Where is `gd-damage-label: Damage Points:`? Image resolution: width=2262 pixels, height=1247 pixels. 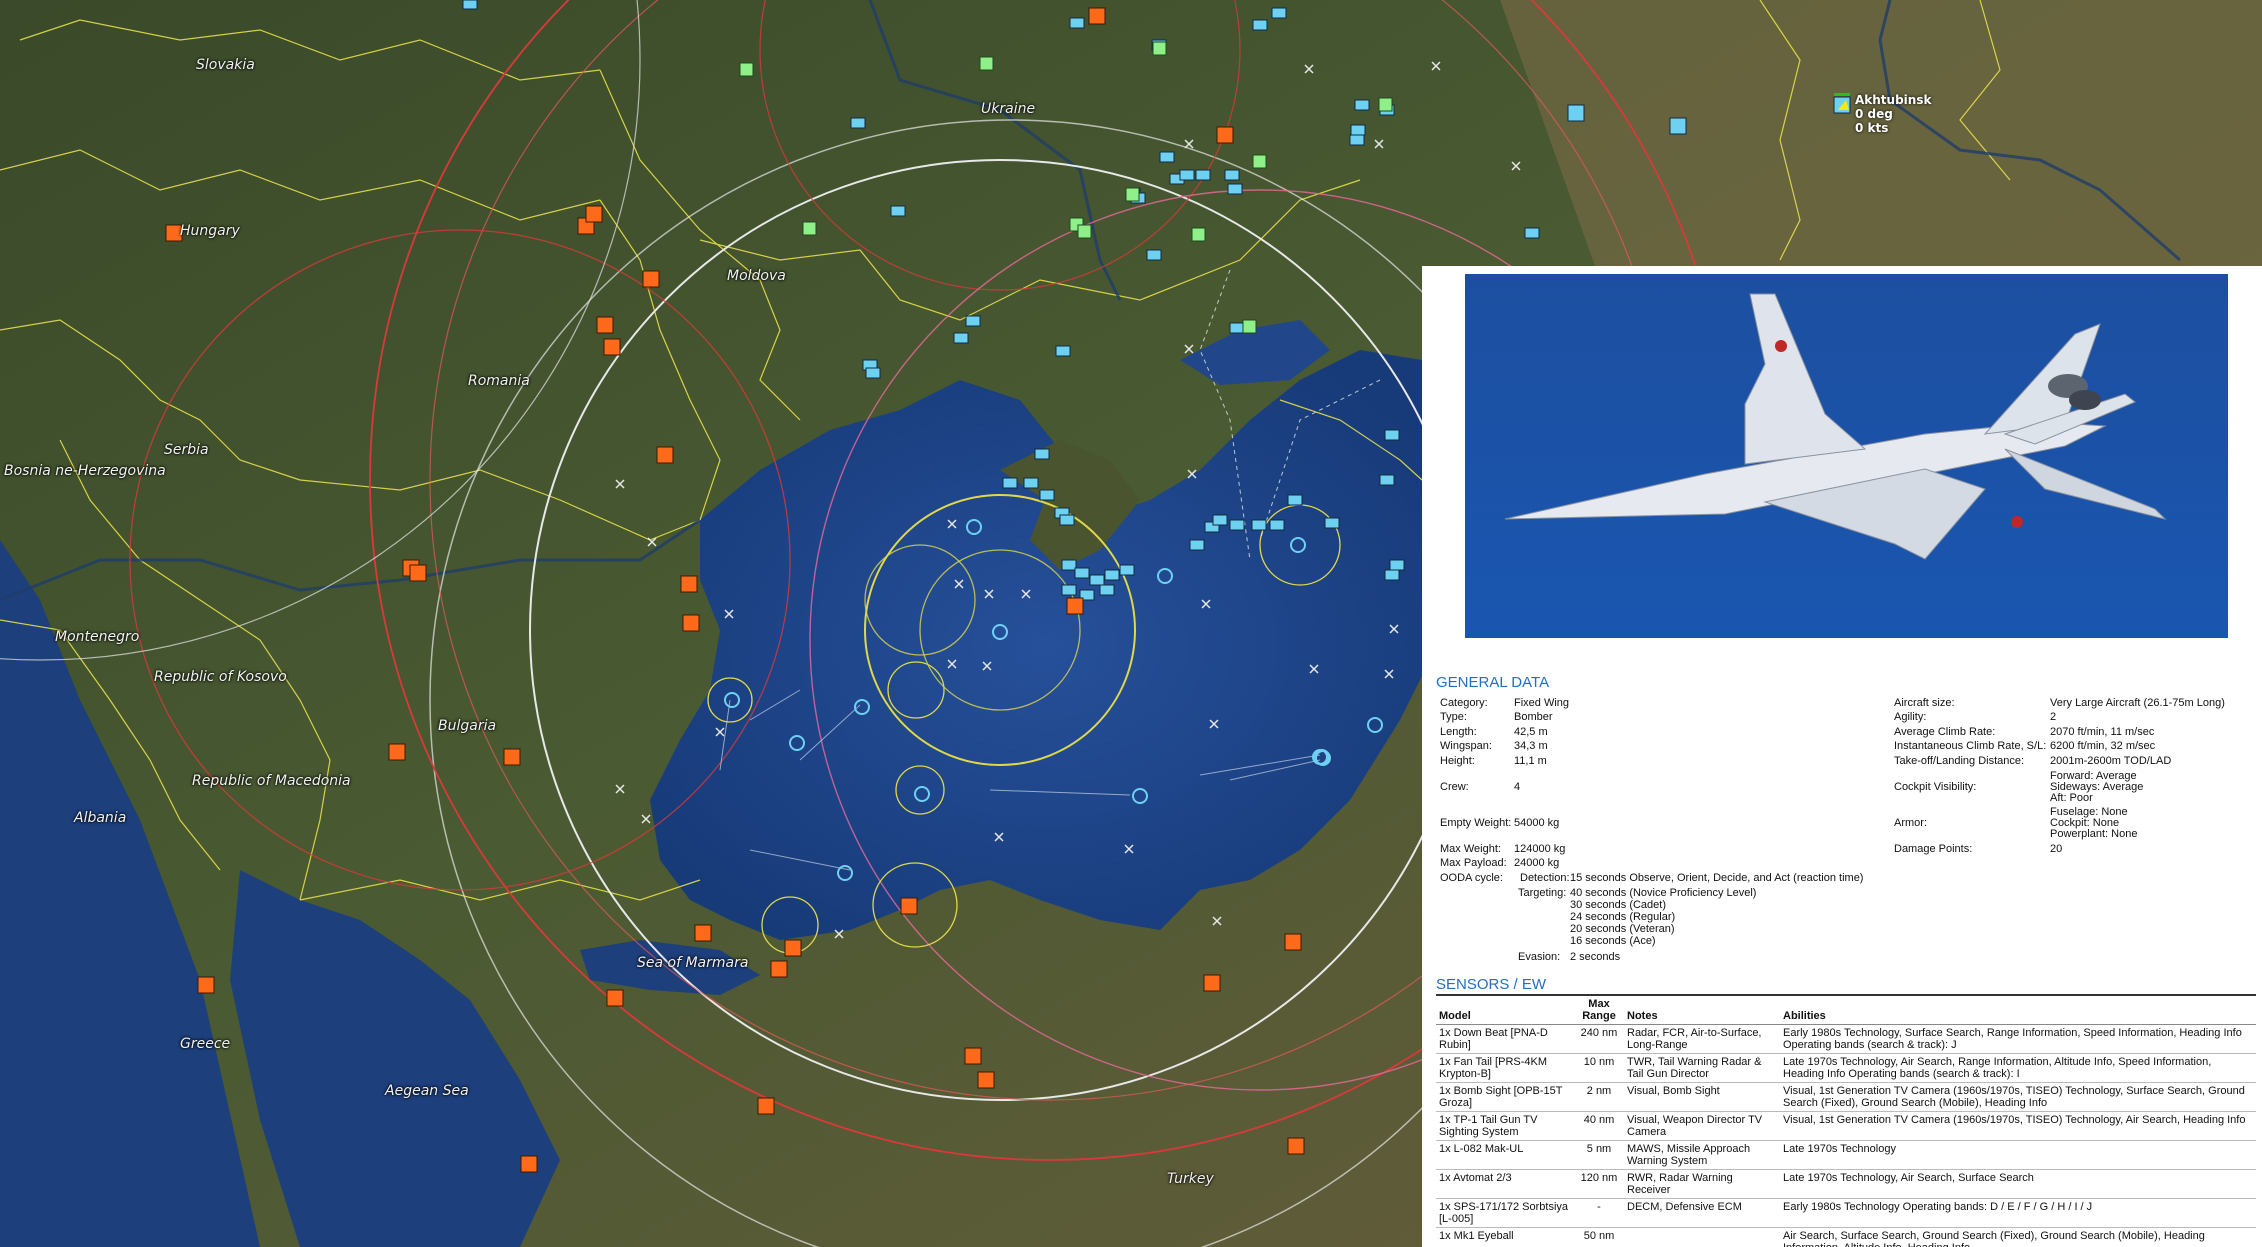 gd-damage-label: Damage Points: is located at coordinates (1933, 849).